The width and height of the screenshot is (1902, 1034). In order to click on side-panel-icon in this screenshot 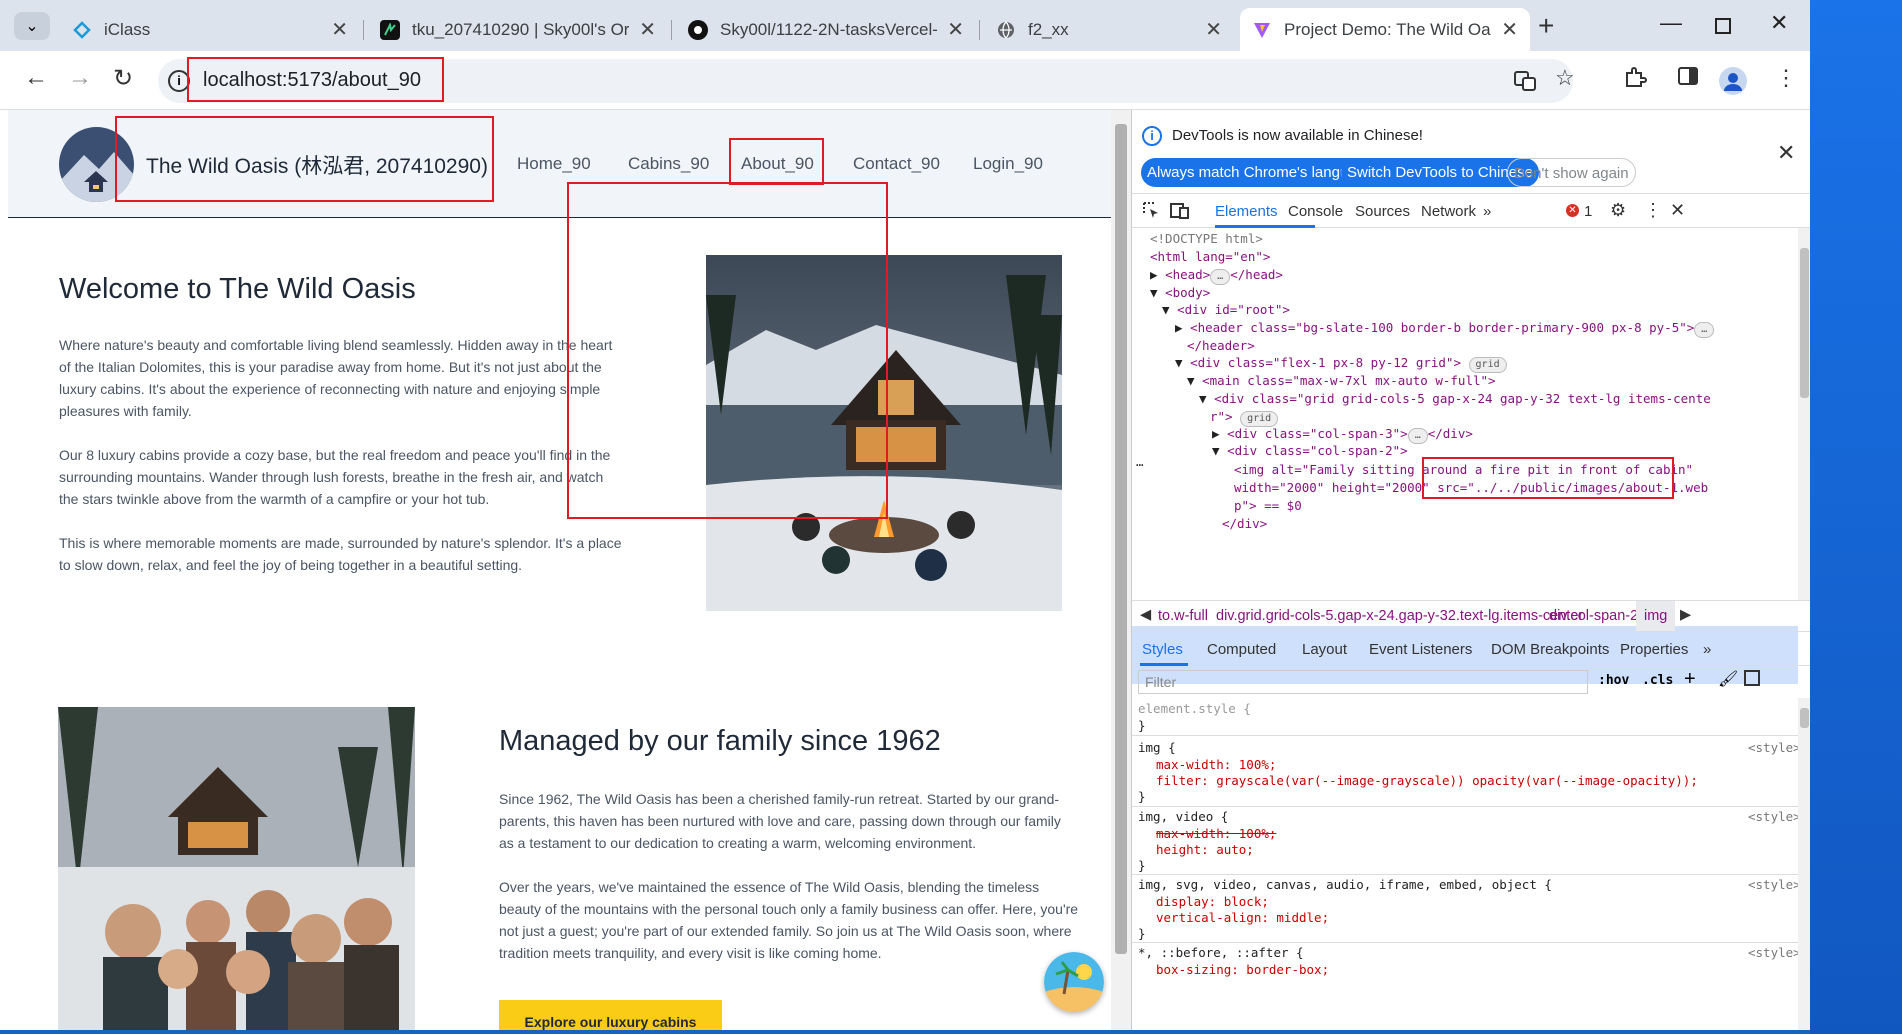, I will do `click(1688, 79)`.